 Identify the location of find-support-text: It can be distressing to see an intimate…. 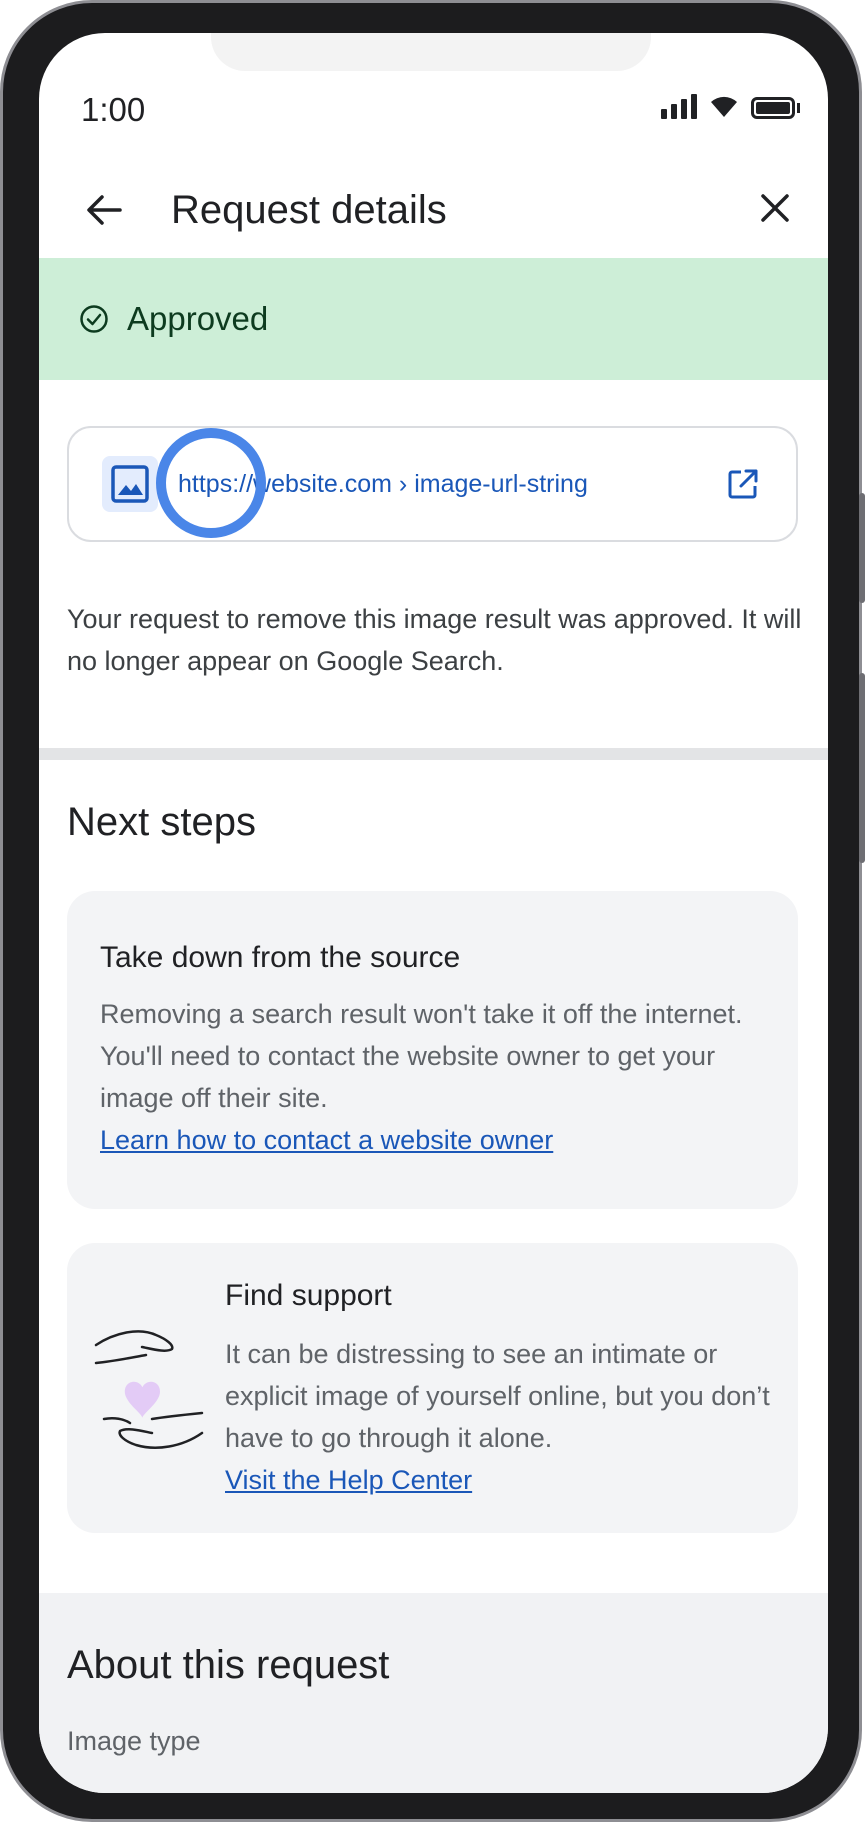
(497, 1396).